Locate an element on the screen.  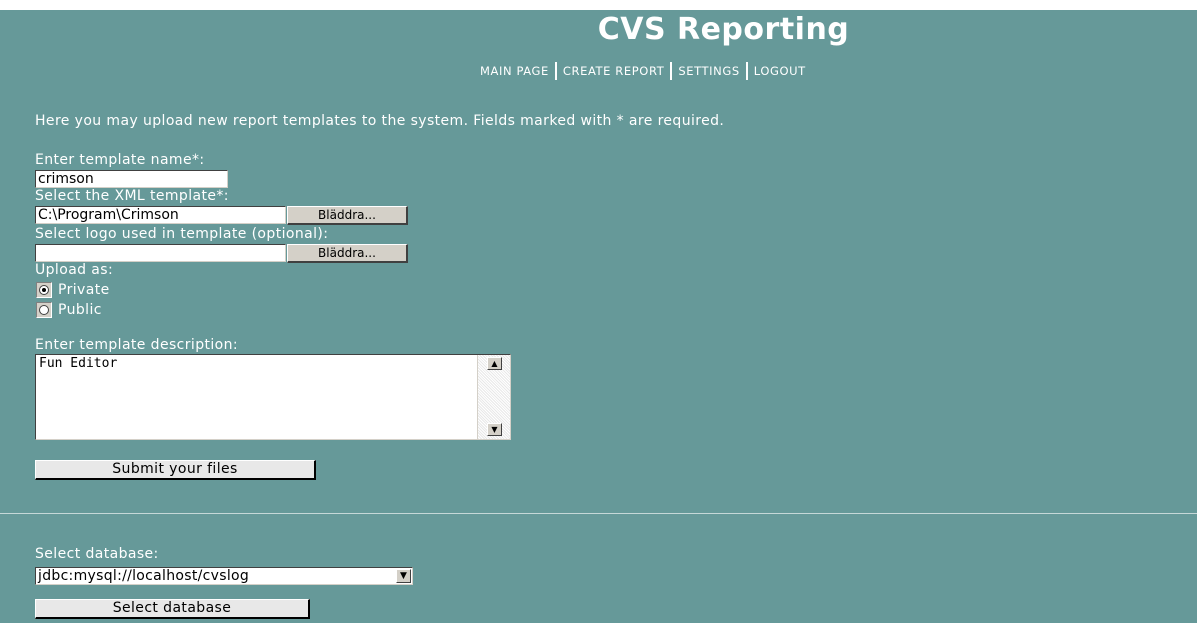
template-name-input: crimson is located at coordinates (131, 179).